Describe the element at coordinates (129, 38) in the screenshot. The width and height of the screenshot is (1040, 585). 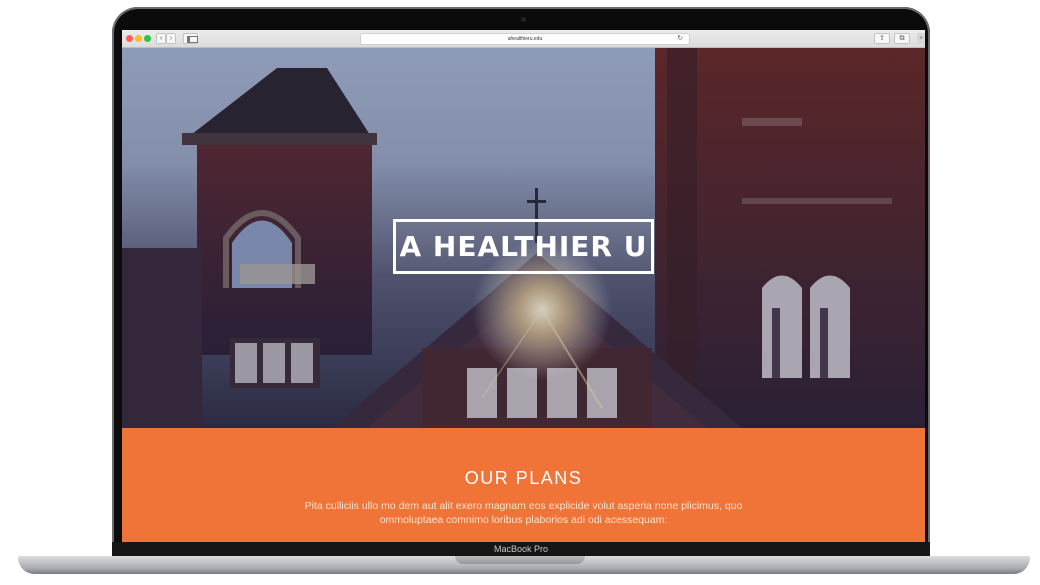
I see `close-window-button` at that location.